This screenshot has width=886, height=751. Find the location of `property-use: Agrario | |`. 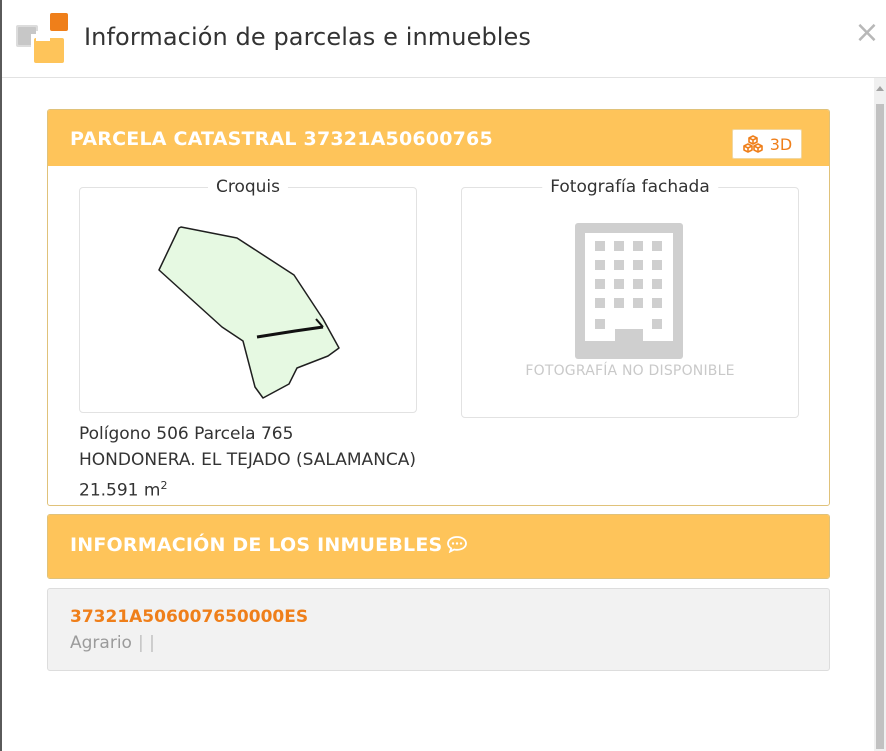

property-use: Agrario | | is located at coordinates (112, 643).